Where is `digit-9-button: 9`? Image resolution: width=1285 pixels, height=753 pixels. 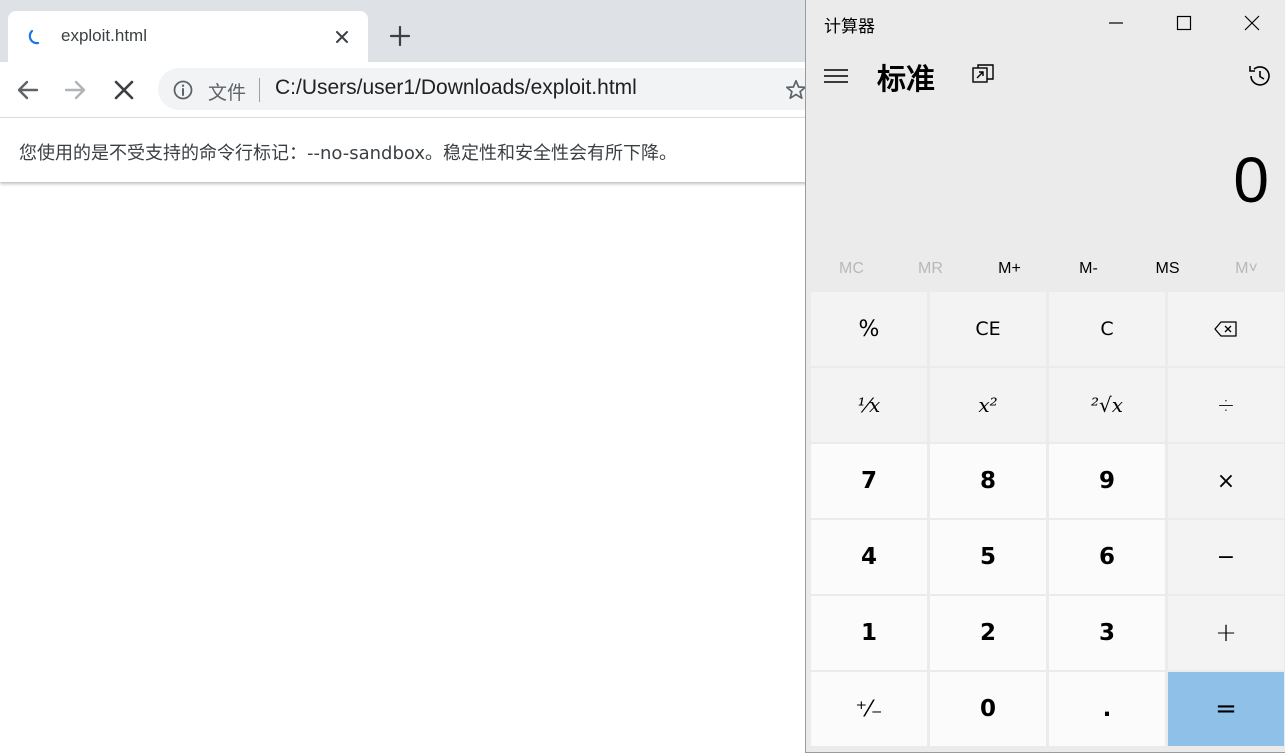 digit-9-button: 9 is located at coordinates (1107, 481).